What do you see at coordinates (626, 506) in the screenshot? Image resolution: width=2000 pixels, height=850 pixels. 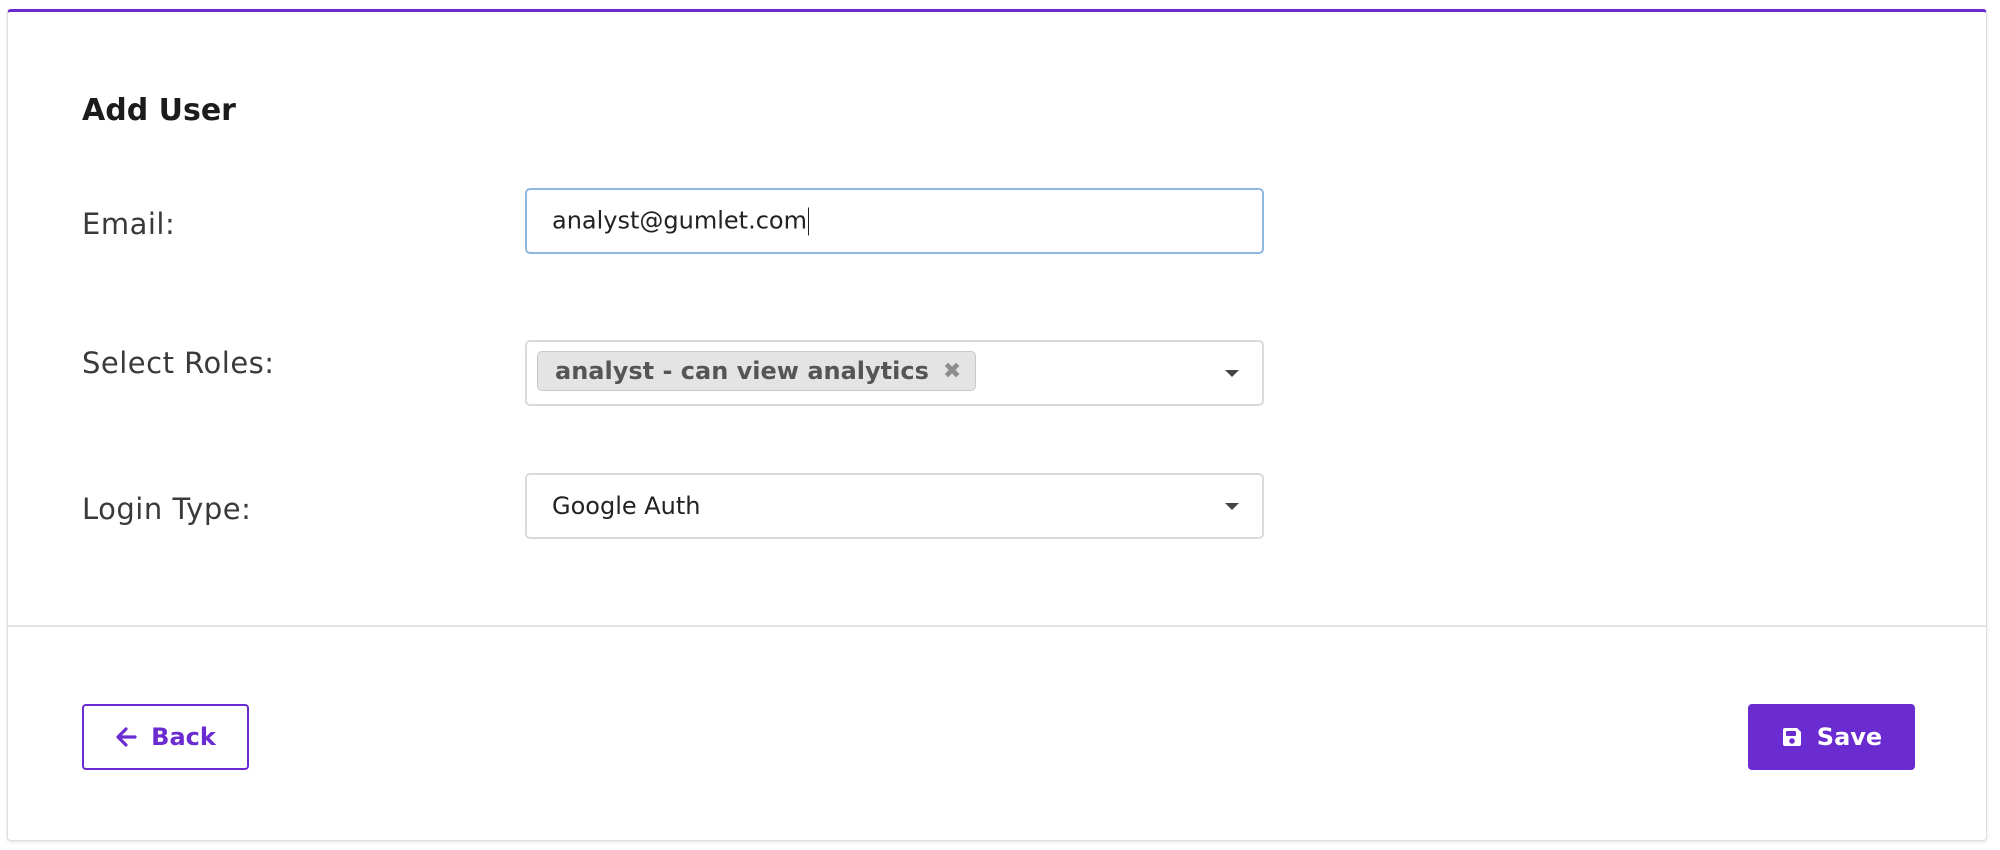 I see `login-type-value: Google Auth` at bounding box center [626, 506].